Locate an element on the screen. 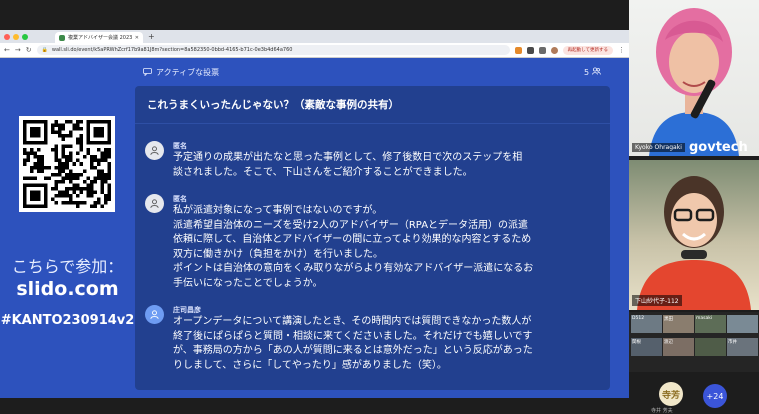 Image resolution: width=759 pixels, height=414 pixels. sidebar-icon is located at coordinates (542, 50).